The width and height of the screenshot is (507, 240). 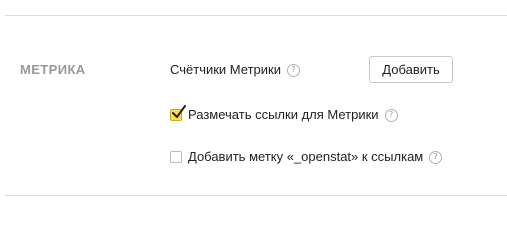 What do you see at coordinates (293, 70) in the screenshot?
I see `counters-help-icon: ?` at bounding box center [293, 70].